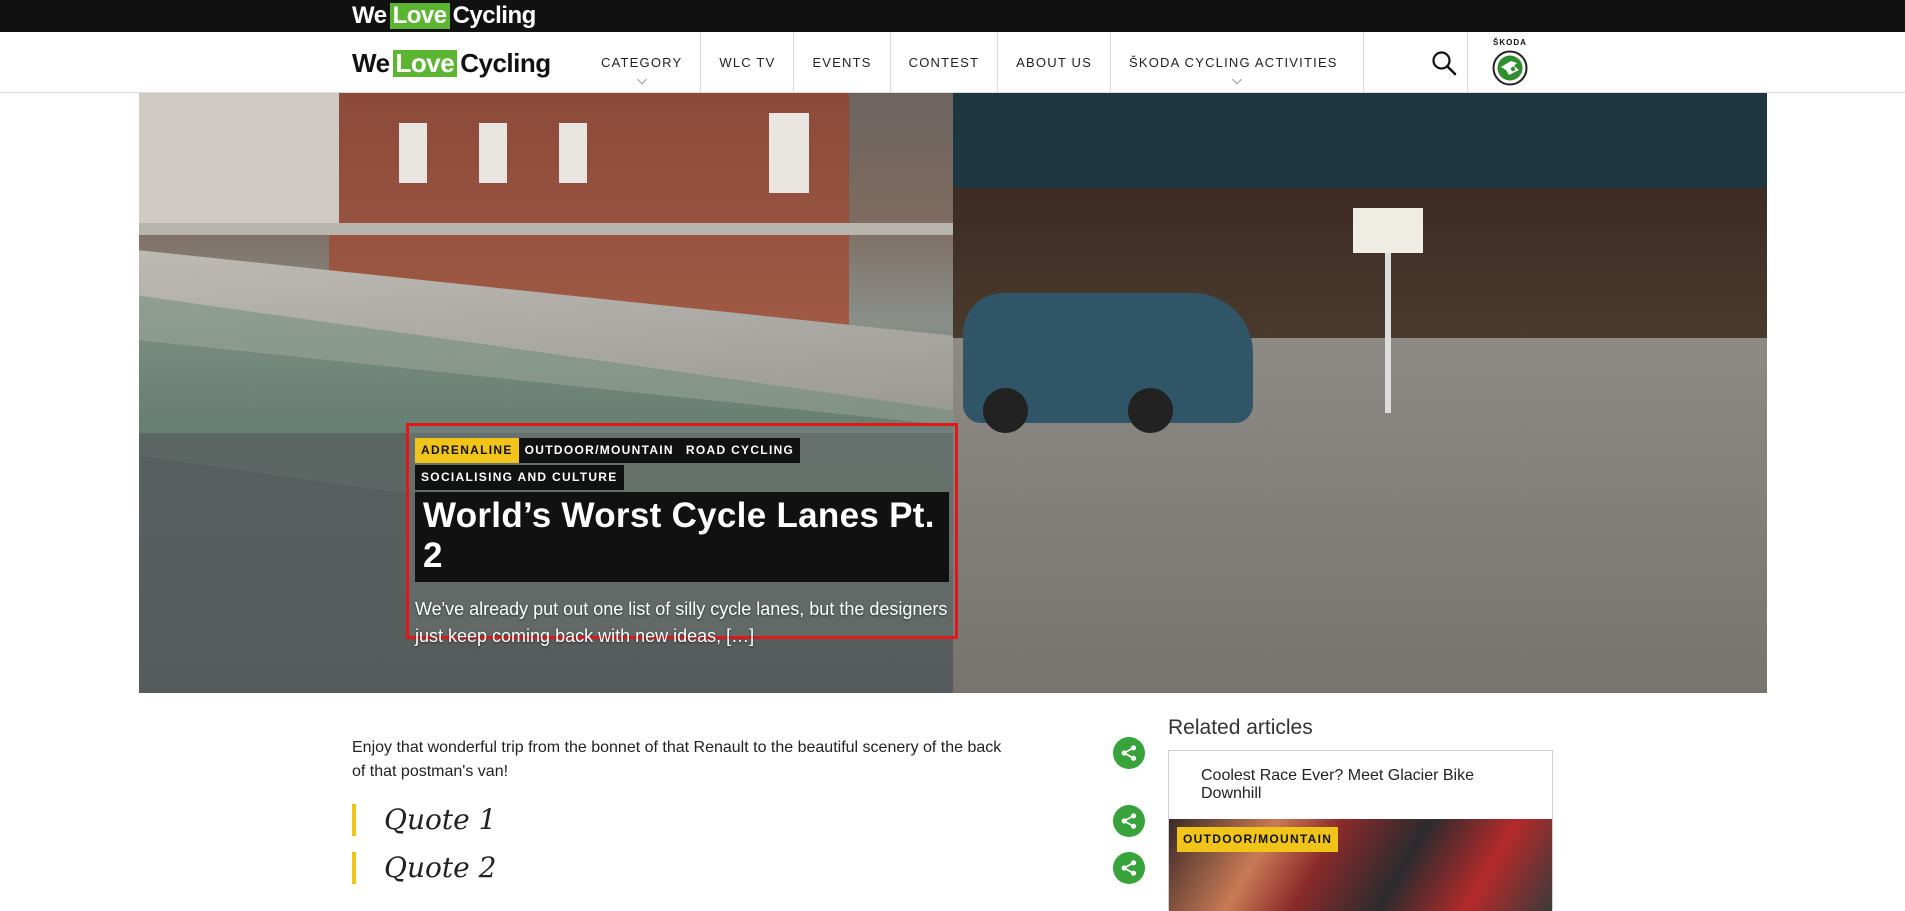  I want to click on nav-item-label: CONTEST, so click(944, 62).